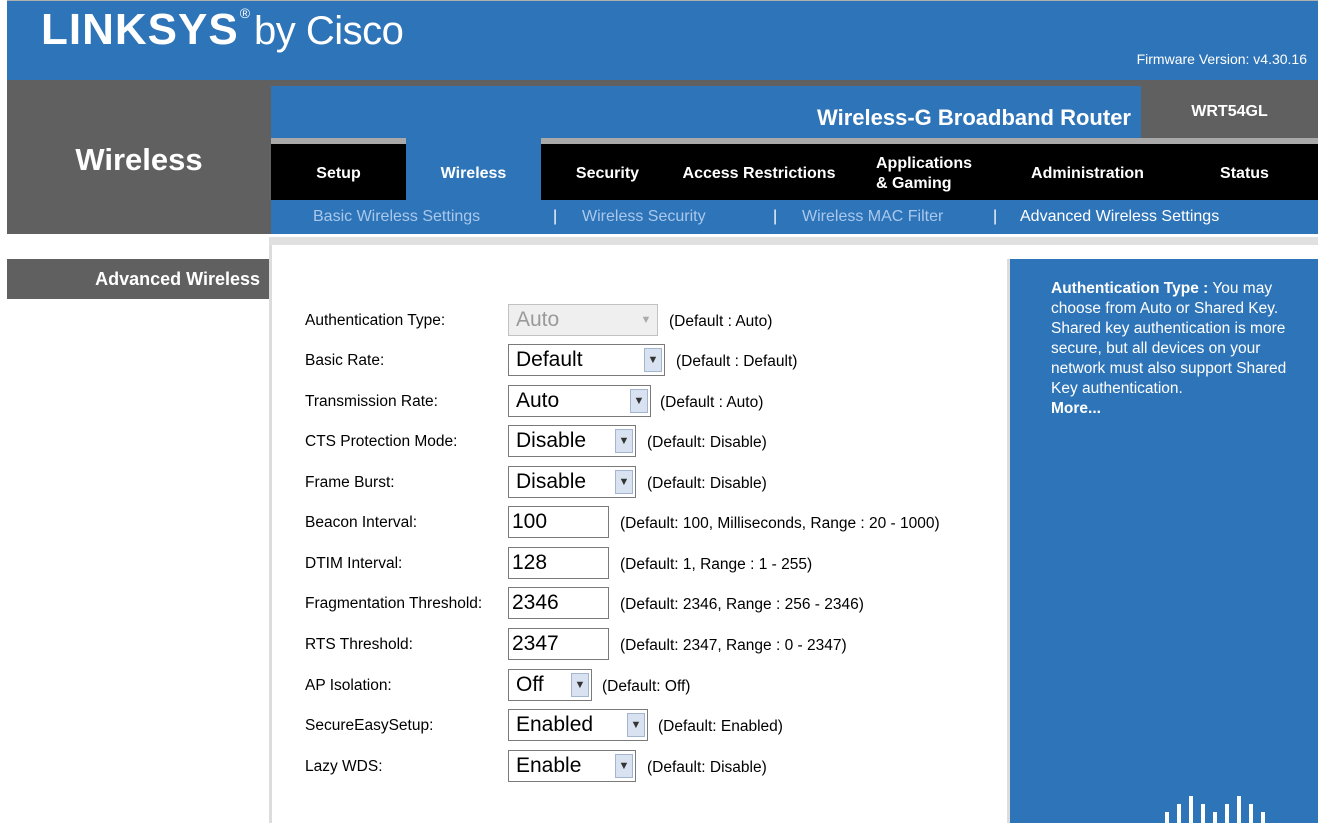 This screenshot has width=1331, height=824. Describe the element at coordinates (245, 13) in the screenshot. I see `registered-mark-icon: ®` at that location.